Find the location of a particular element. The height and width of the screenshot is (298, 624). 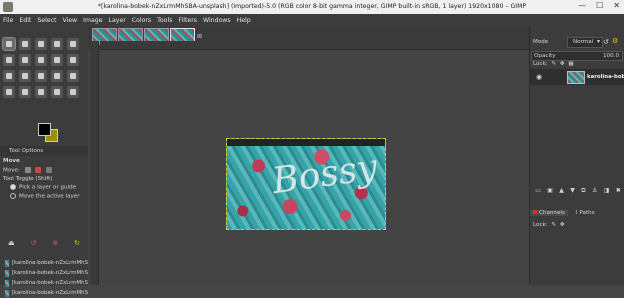

lower-layer-icon: ▼ is located at coordinates (572, 191).